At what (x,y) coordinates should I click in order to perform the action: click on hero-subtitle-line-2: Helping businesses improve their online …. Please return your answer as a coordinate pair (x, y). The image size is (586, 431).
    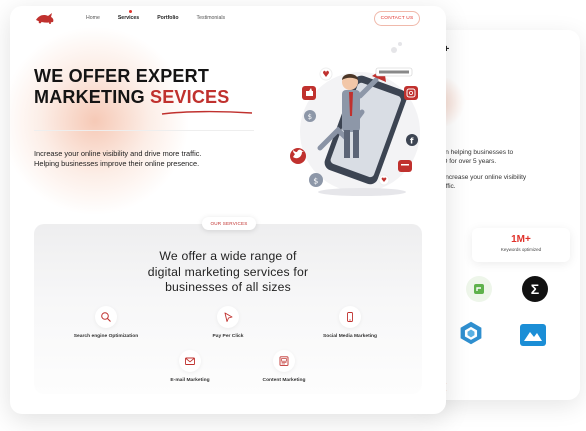
    Looking at the image, I should click on (117, 163).